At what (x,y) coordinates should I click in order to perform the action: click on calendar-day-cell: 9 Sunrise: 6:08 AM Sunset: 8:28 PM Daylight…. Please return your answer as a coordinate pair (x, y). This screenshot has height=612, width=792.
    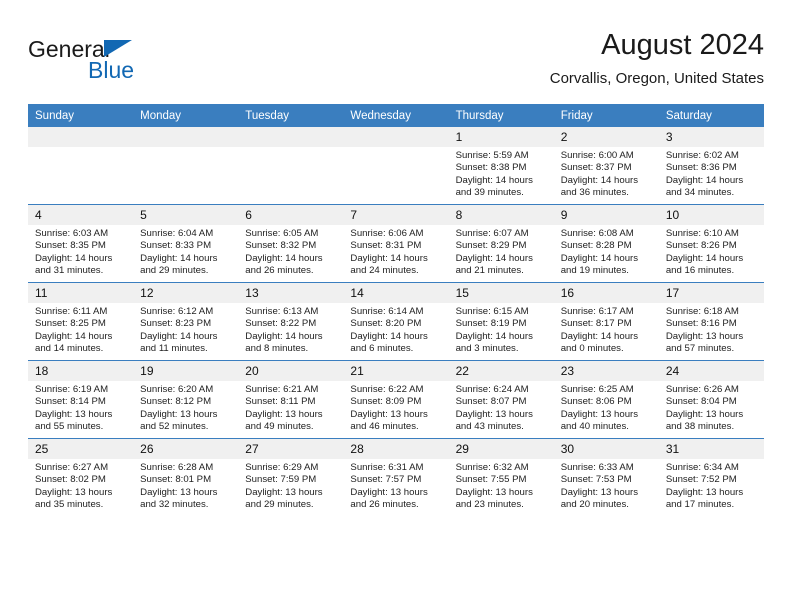
    Looking at the image, I should click on (606, 243).